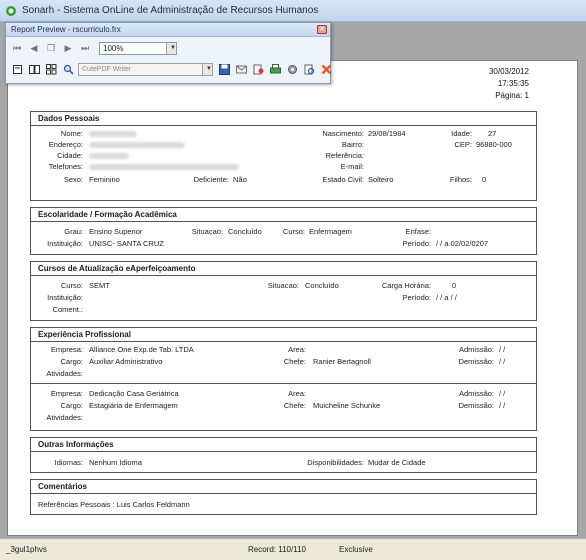 The height and width of the screenshot is (560, 586). I want to click on atividades-label: Atividades:, so click(64, 373).